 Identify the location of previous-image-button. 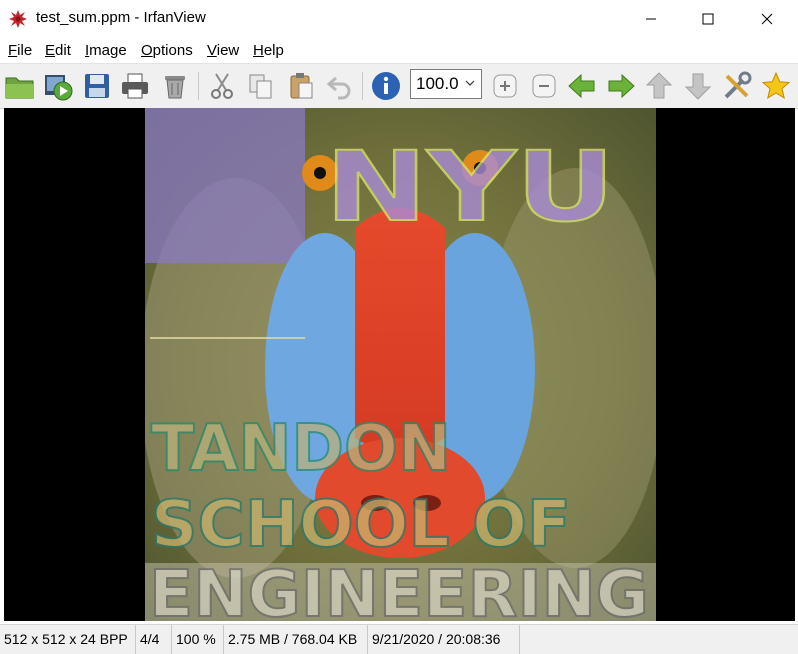
(582, 86).